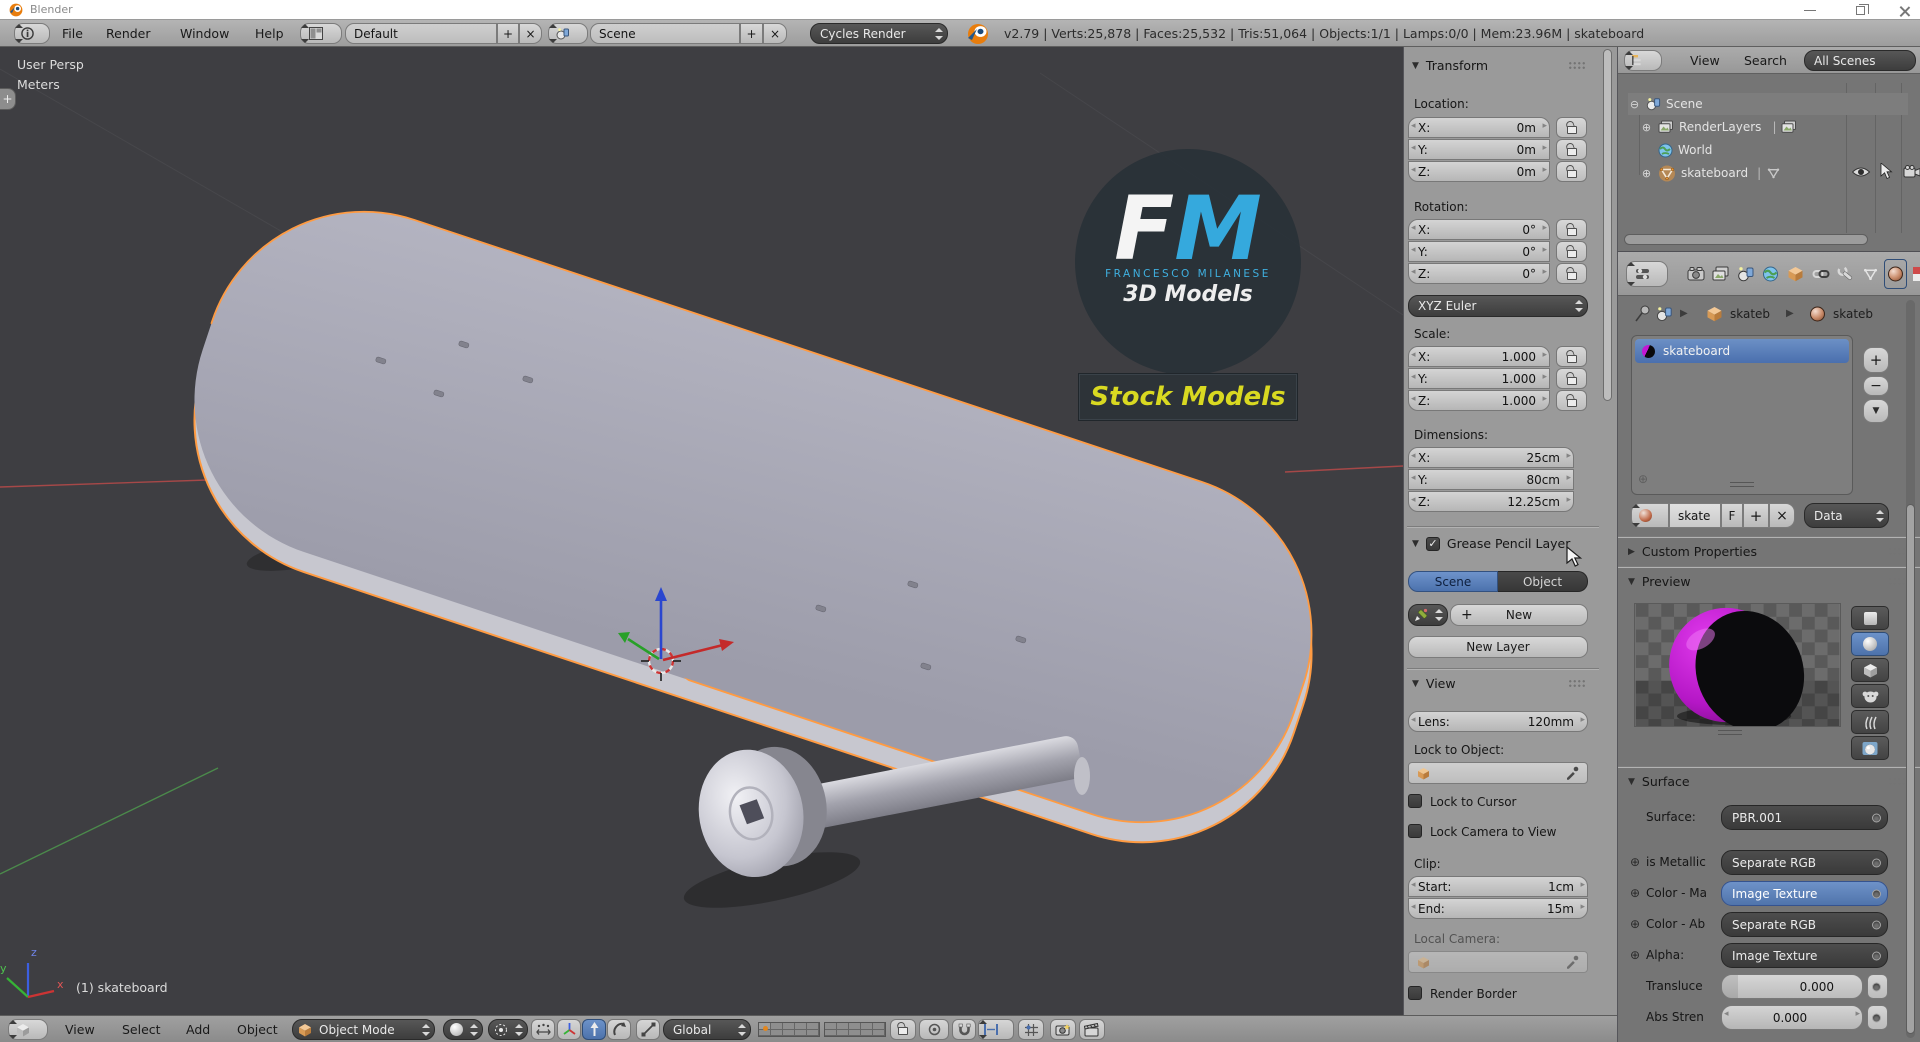  I want to click on rotation-y-lock-button, so click(1571, 251).